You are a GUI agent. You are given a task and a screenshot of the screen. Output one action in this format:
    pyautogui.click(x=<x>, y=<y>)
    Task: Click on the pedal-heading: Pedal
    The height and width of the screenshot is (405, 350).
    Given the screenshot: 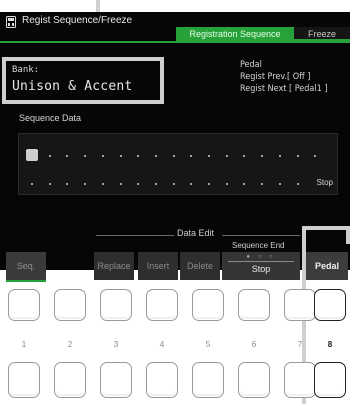 What is the action you would take?
    pyautogui.click(x=251, y=65)
    